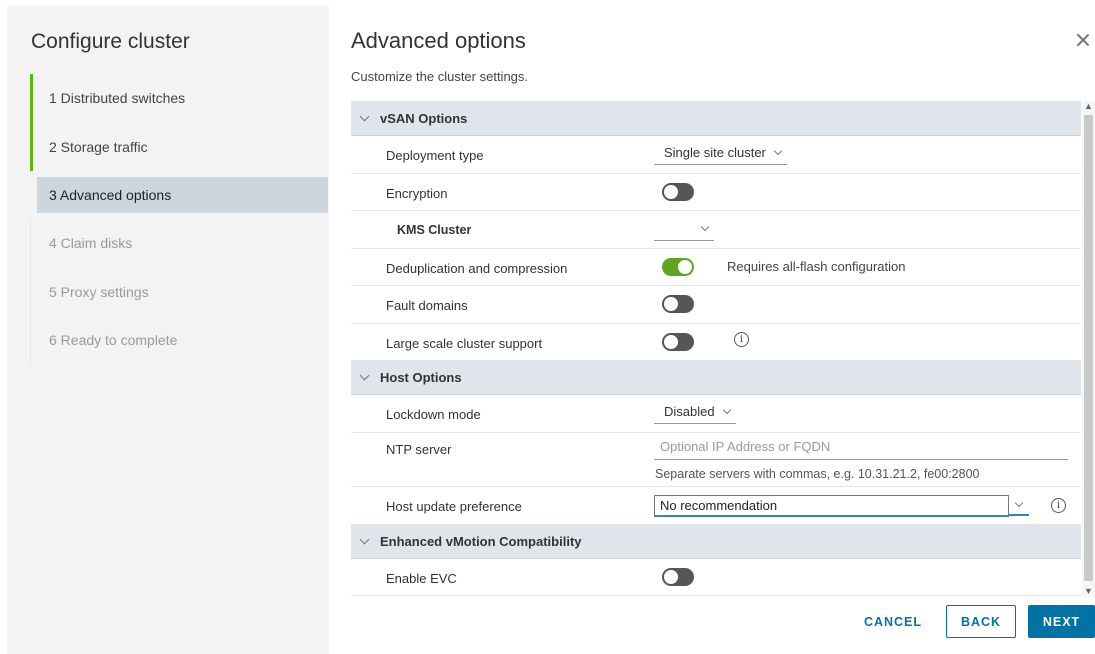 This screenshot has width=1095, height=654. Describe the element at coordinates (419, 449) in the screenshot. I see `ntp-label: NTP server` at that location.